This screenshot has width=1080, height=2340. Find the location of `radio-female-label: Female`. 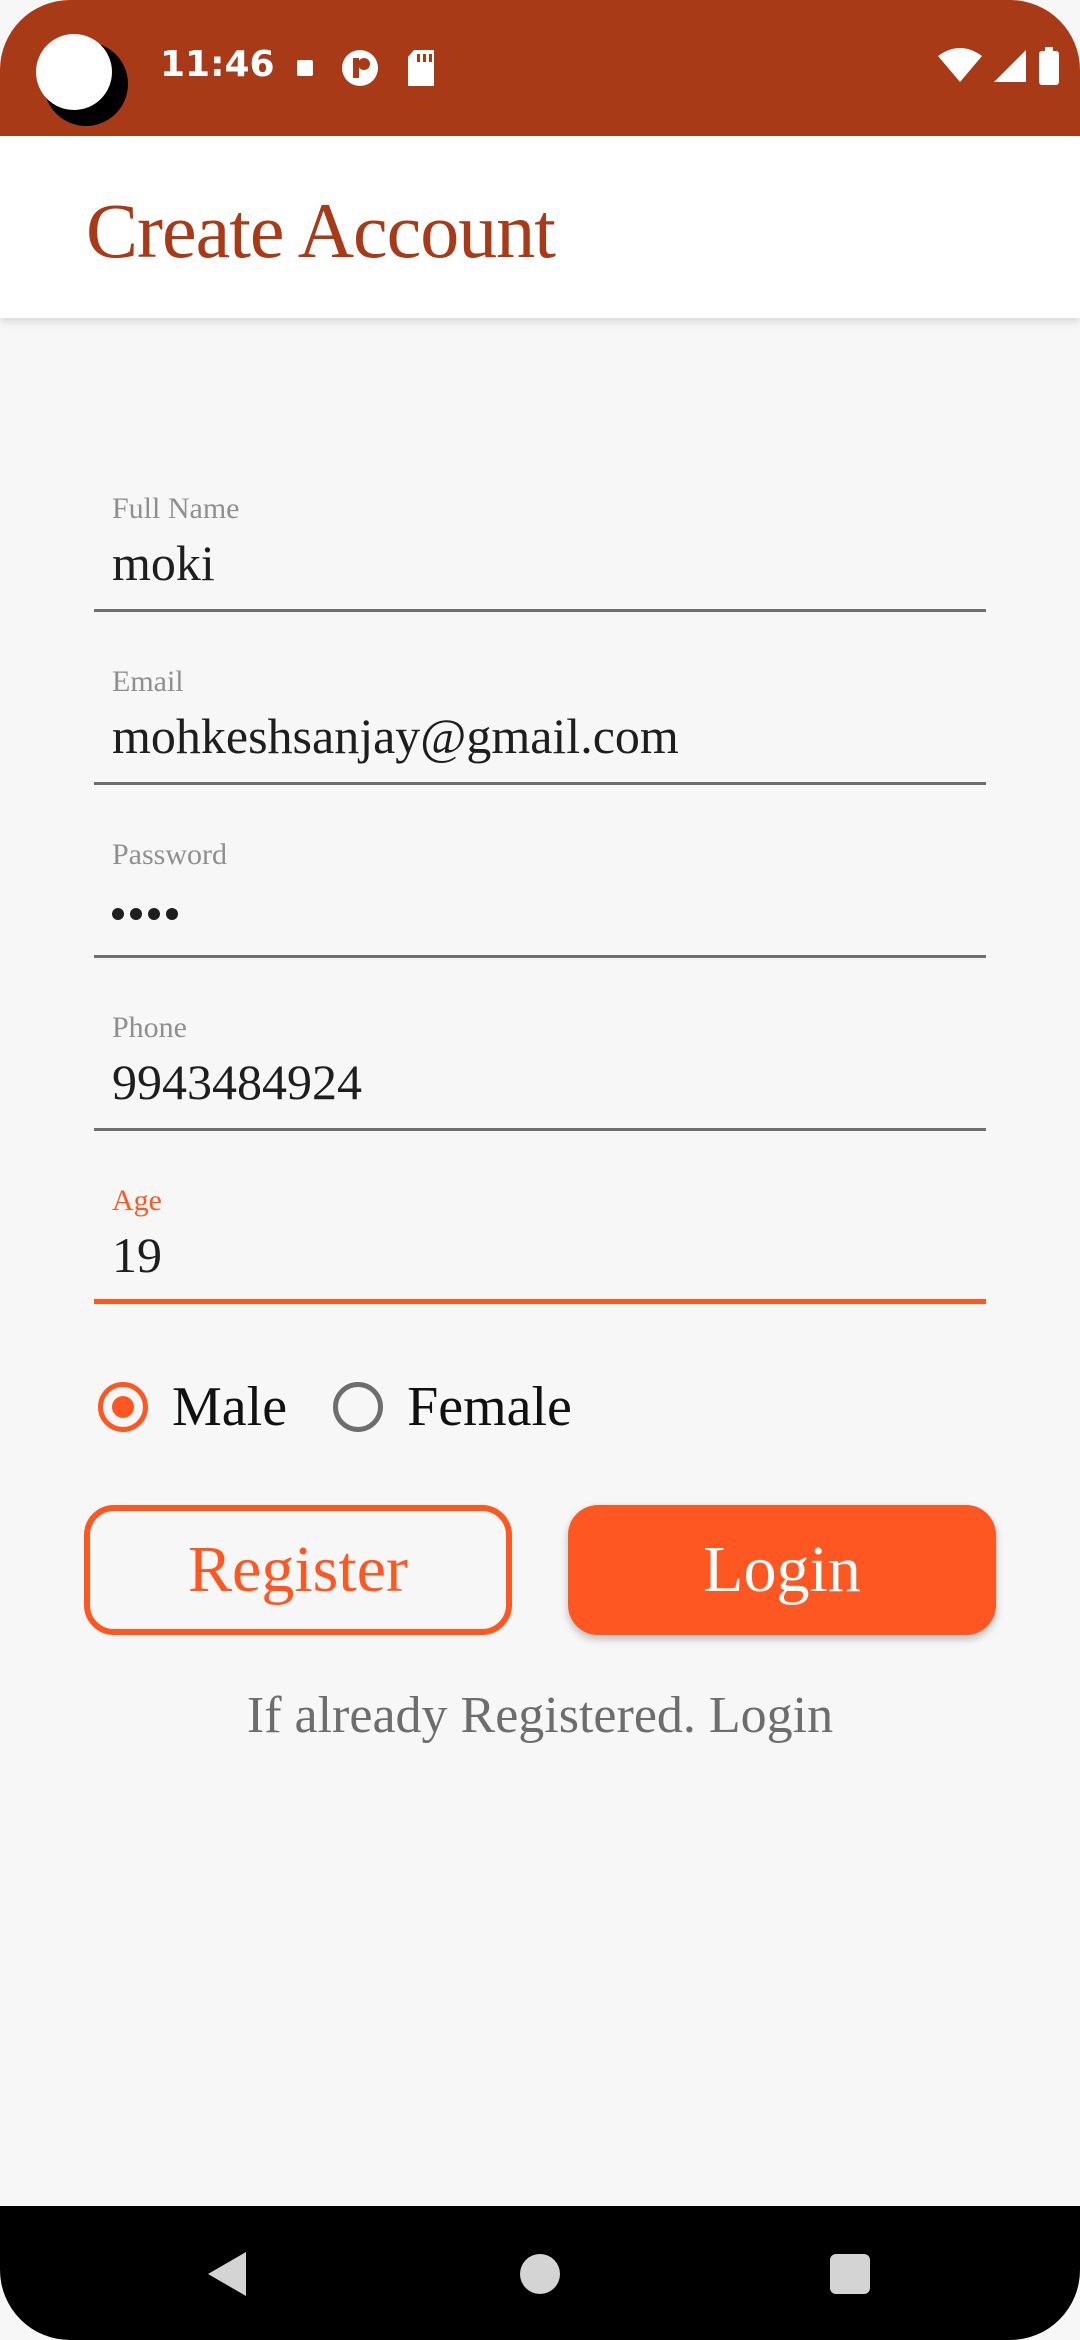

radio-female-label: Female is located at coordinates (489, 1407).